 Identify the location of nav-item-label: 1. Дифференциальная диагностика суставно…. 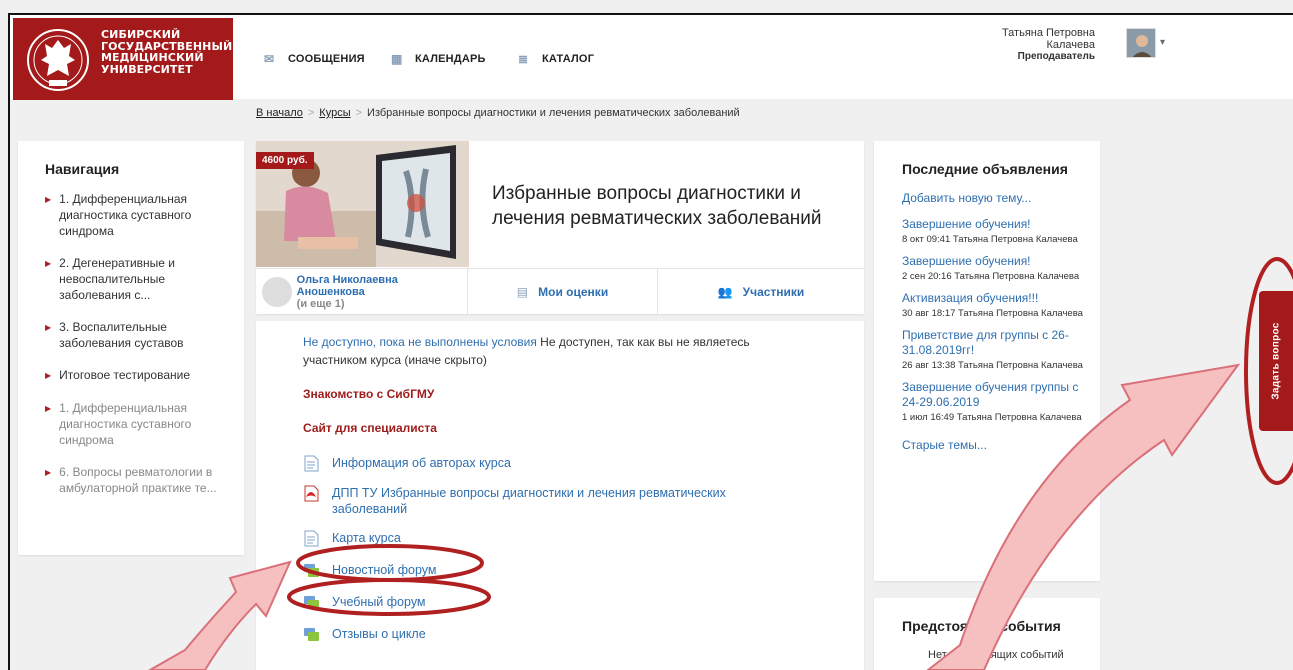
(125, 215).